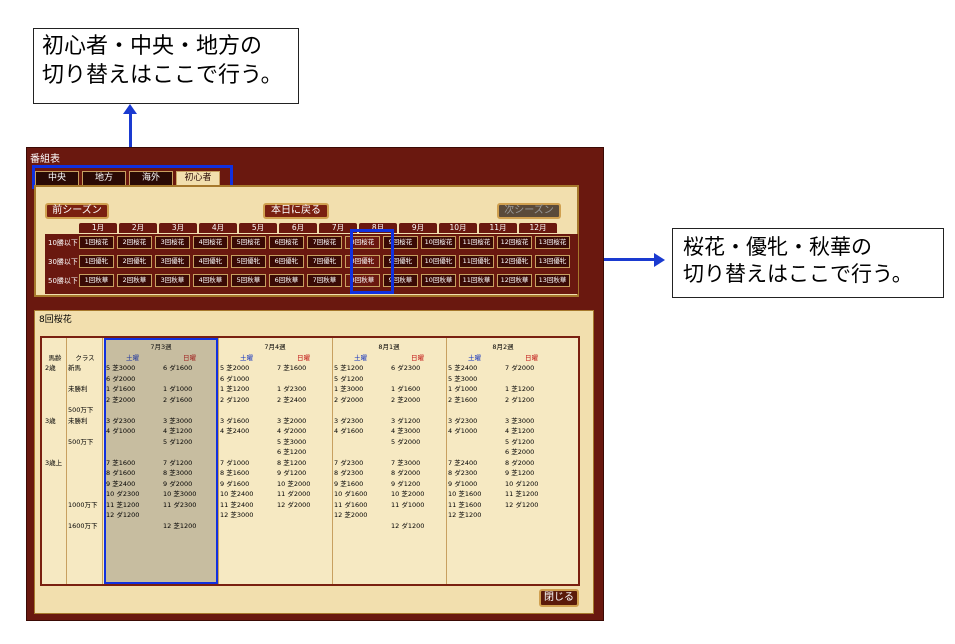 Image resolution: width=955 pixels, height=644 pixels. I want to click on race-entry: 2 ダ1200, so click(235, 399).